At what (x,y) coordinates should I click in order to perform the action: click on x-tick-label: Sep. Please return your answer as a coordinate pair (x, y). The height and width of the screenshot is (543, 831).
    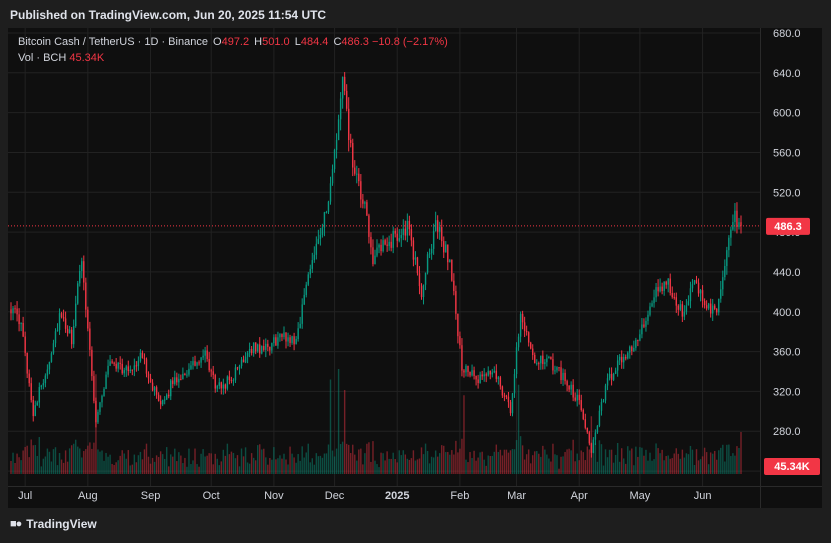
    Looking at the image, I should click on (151, 496).